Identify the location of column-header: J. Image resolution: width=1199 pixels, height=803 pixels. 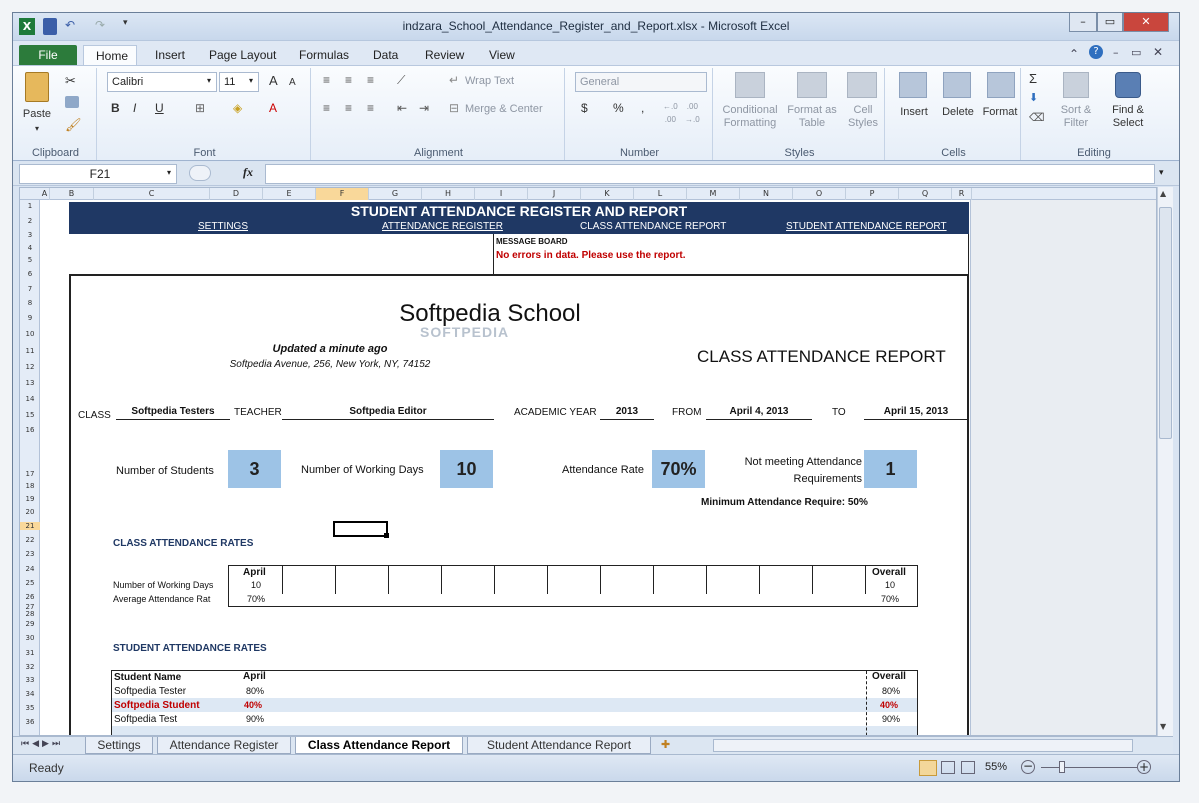
(554, 194).